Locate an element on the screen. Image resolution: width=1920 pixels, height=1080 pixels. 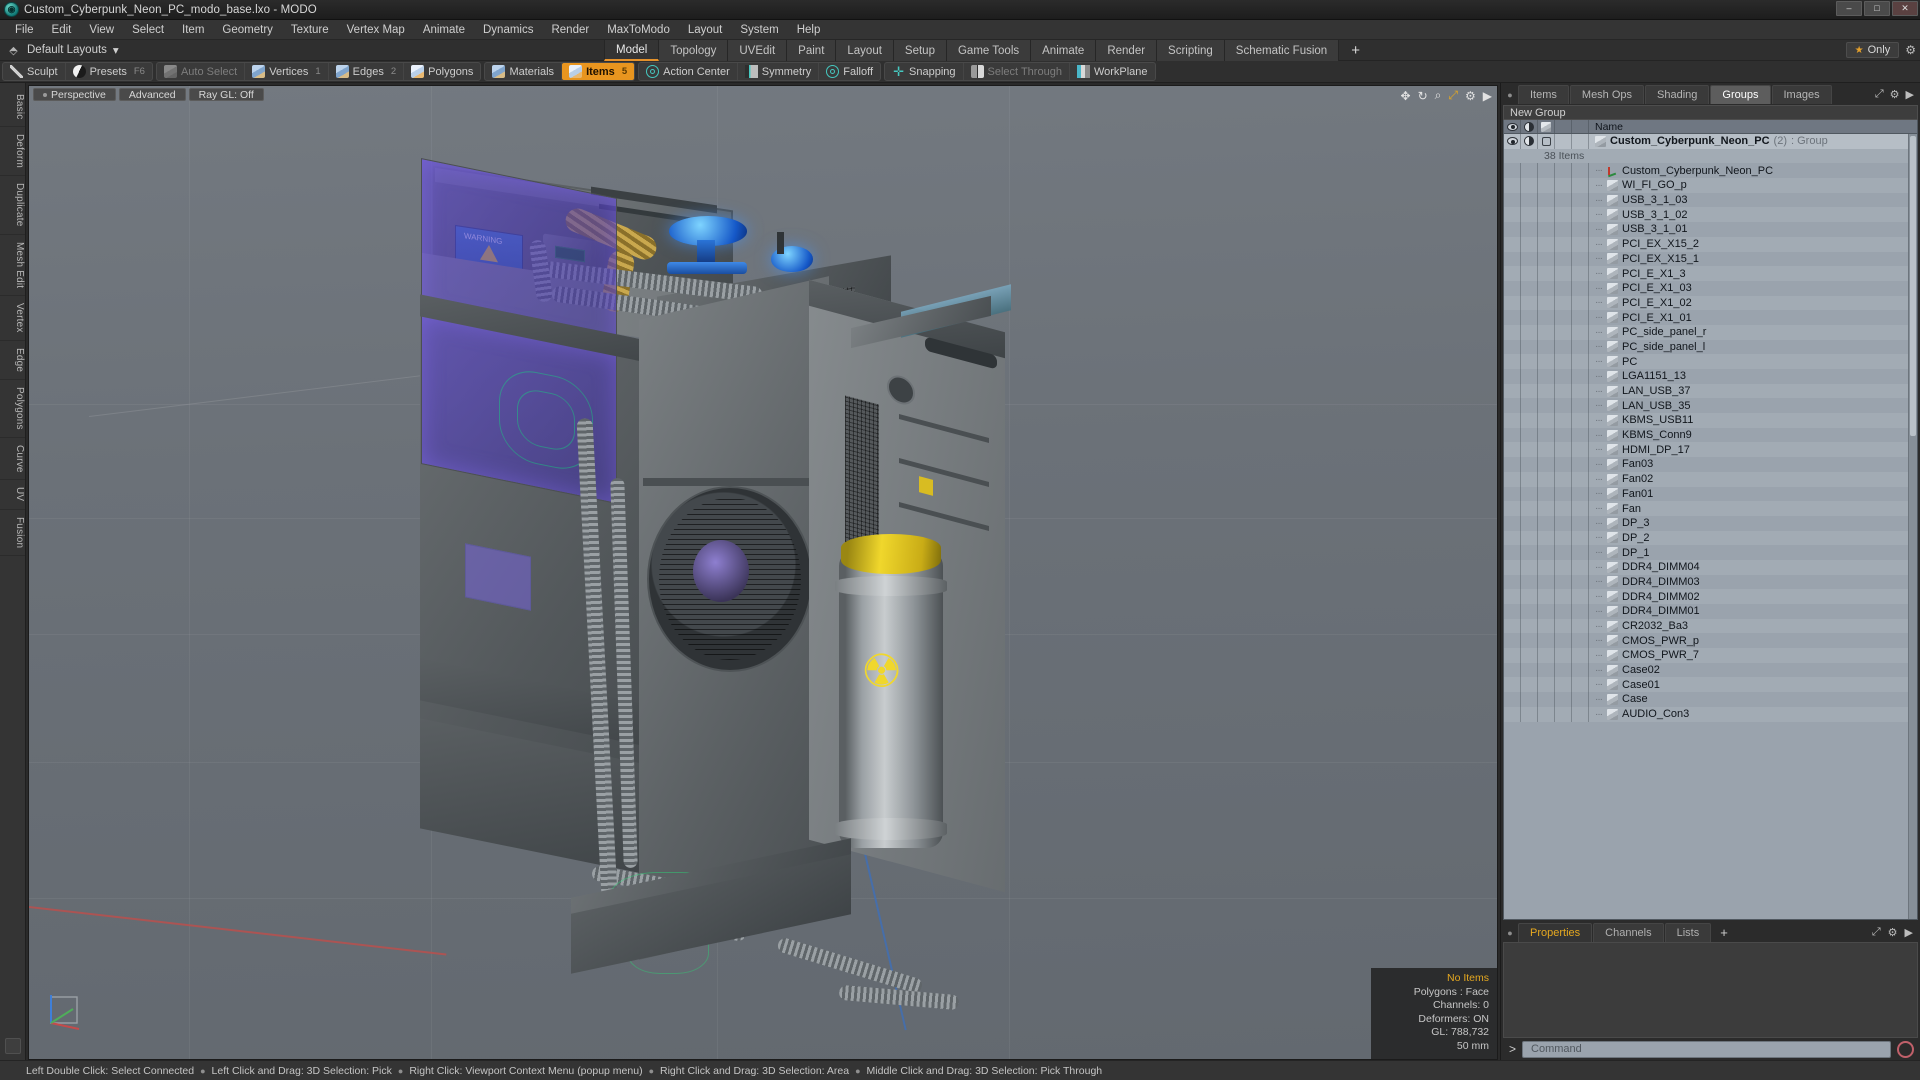
record-icon is located at coordinates (1905, 1049).